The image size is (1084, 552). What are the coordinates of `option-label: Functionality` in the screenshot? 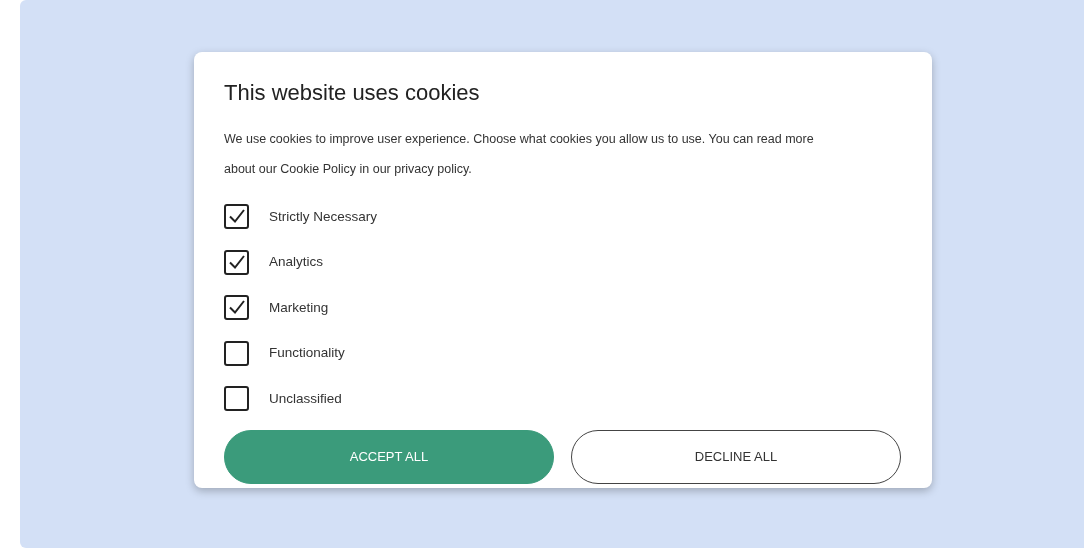 It's located at (307, 353).